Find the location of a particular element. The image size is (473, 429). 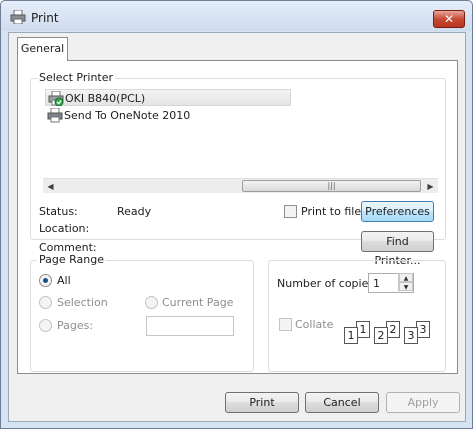

pages-input is located at coordinates (190, 326).